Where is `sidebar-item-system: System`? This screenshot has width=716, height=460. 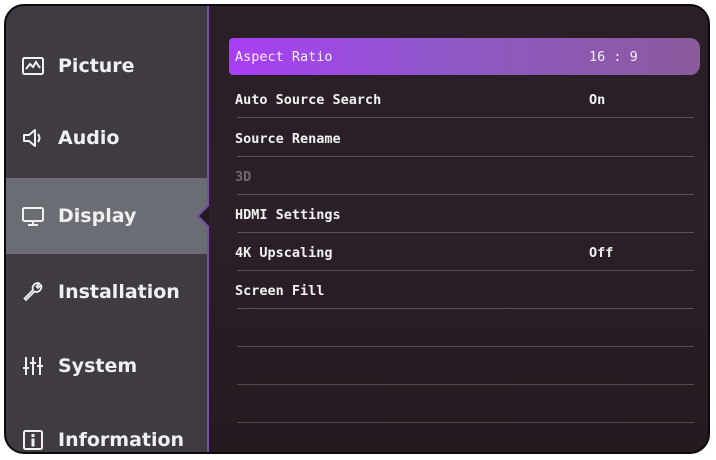 sidebar-item-system: System is located at coordinates (106, 366).